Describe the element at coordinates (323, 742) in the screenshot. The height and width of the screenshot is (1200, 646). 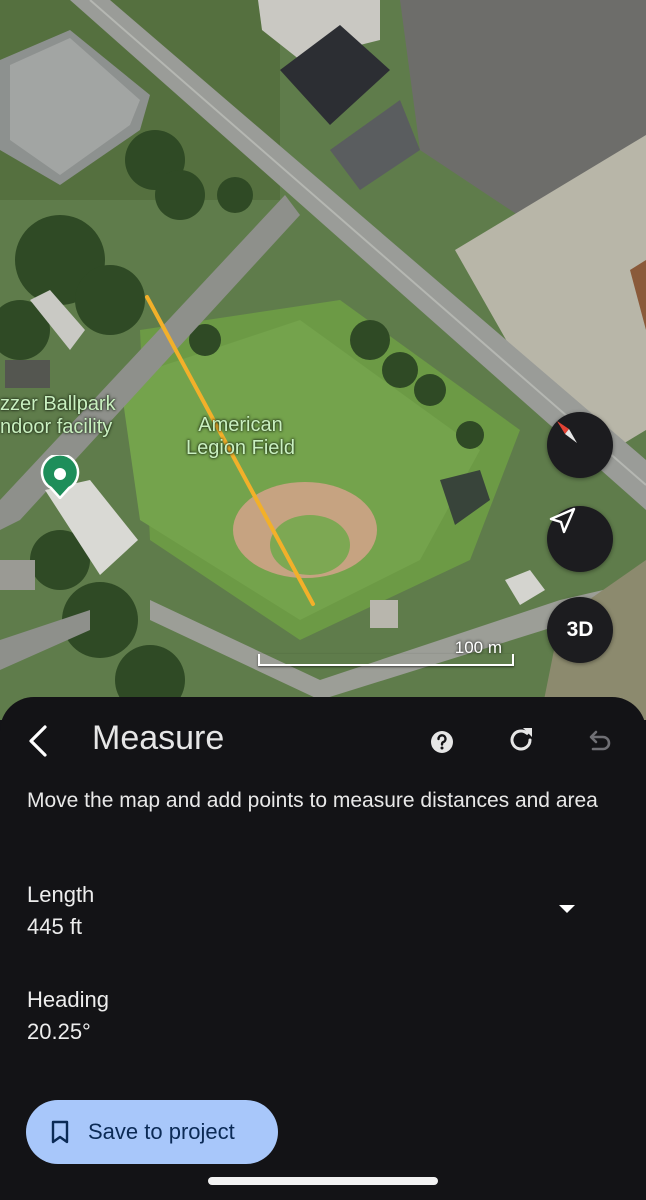
I see `sheet-header: Measure` at that location.